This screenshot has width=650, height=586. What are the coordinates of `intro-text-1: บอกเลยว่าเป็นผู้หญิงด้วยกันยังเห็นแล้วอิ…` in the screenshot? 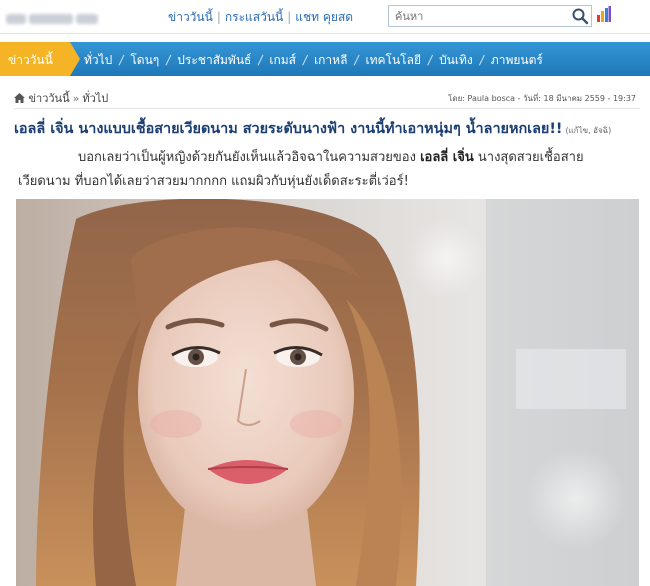 It's located at (247, 157).